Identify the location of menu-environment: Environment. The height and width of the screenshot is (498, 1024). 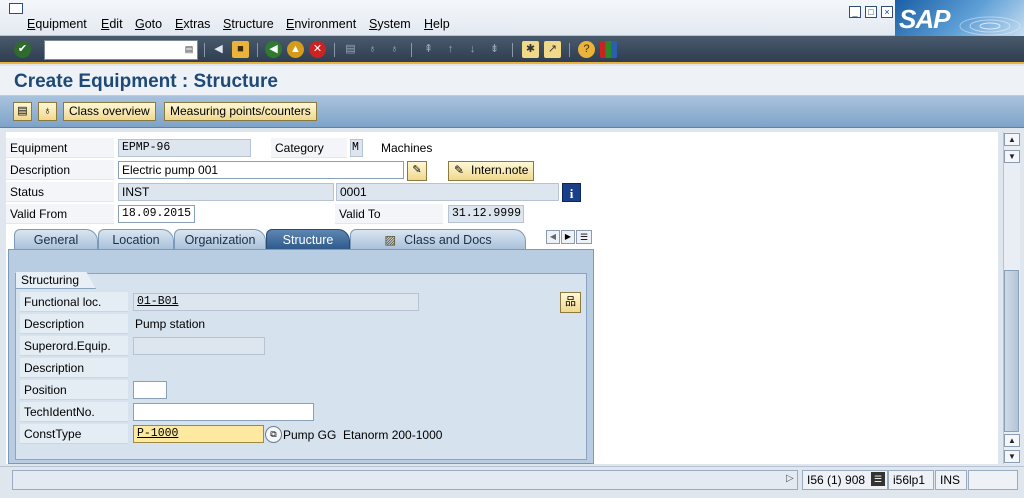
(321, 24).